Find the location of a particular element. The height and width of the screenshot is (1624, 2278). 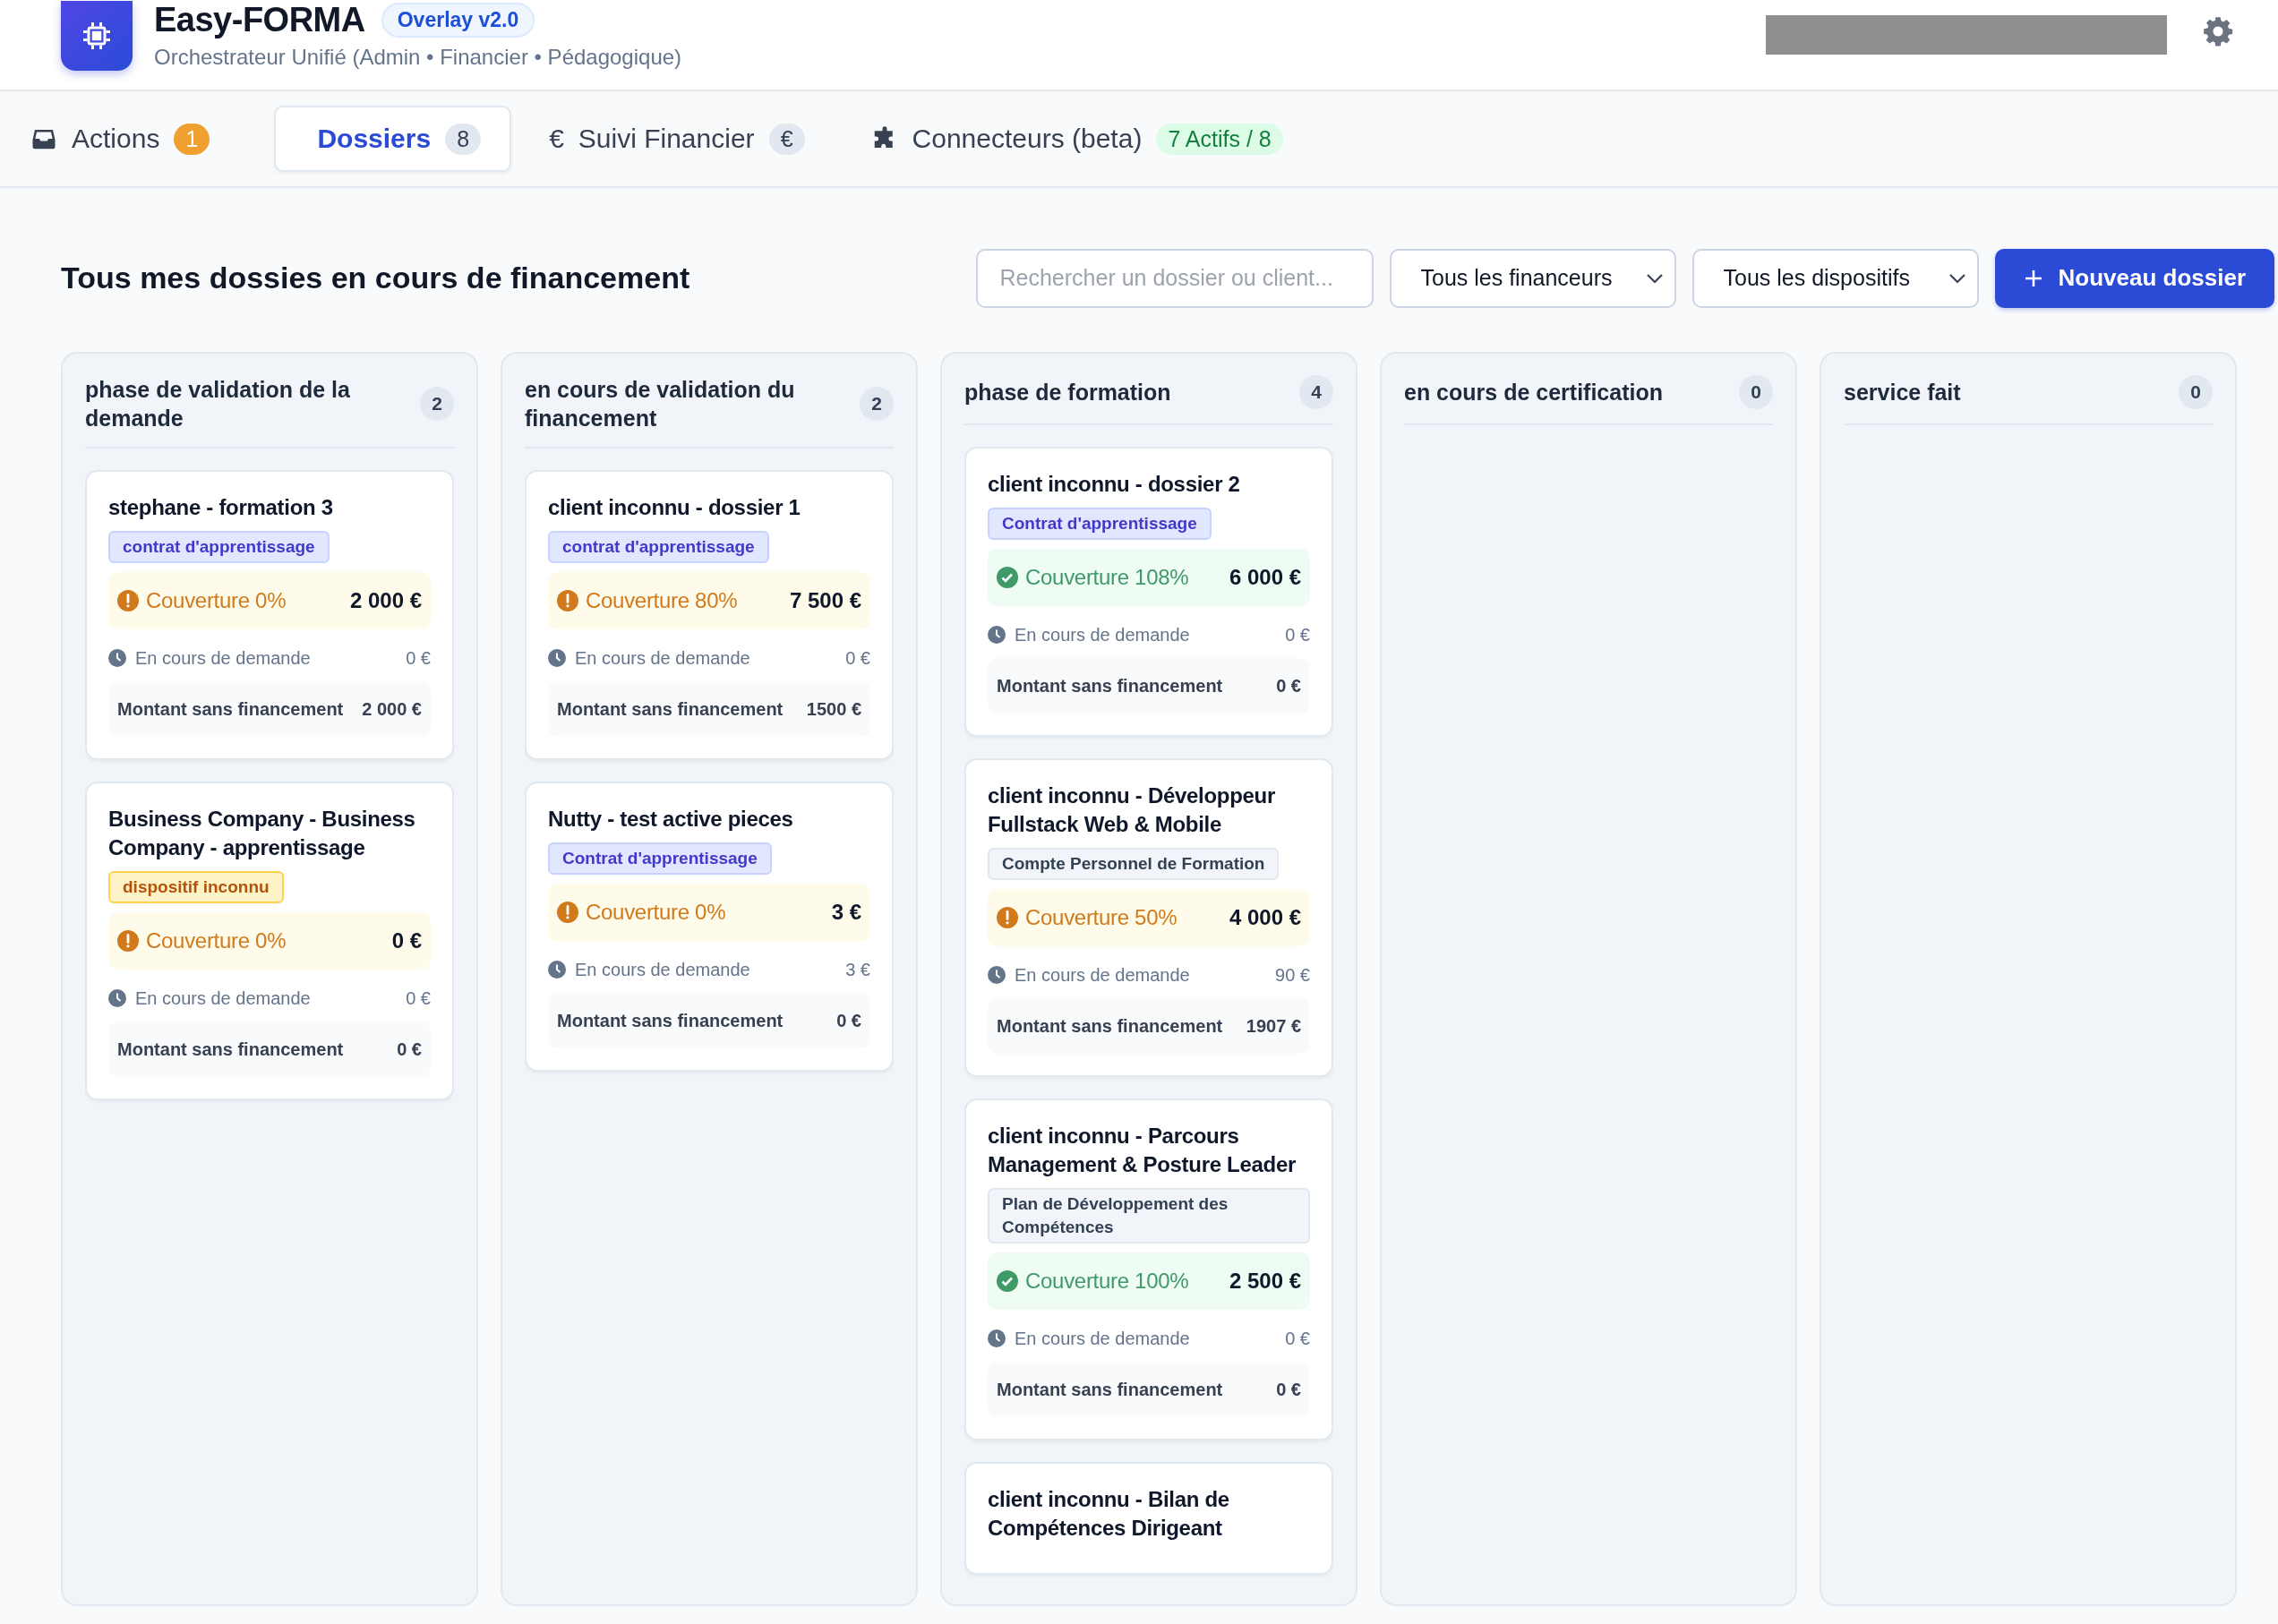

coverage-amount: 0 € is located at coordinates (407, 941).